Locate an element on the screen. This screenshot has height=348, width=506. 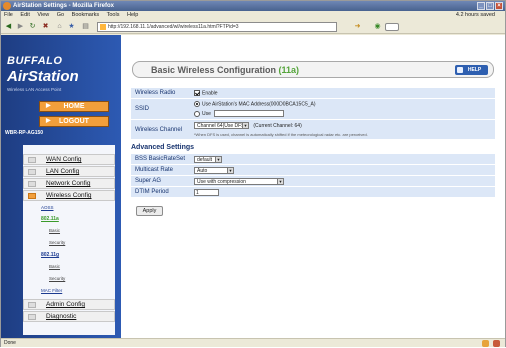
channel-select: Channel 64(Use DFS) ▼ is located at coordinates (221, 125).